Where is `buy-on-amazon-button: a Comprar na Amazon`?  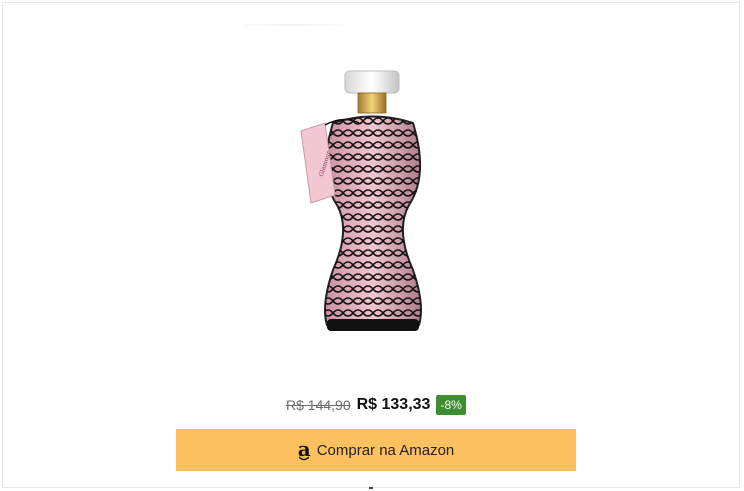
buy-on-amazon-button: a Comprar na Amazon is located at coordinates (376, 450).